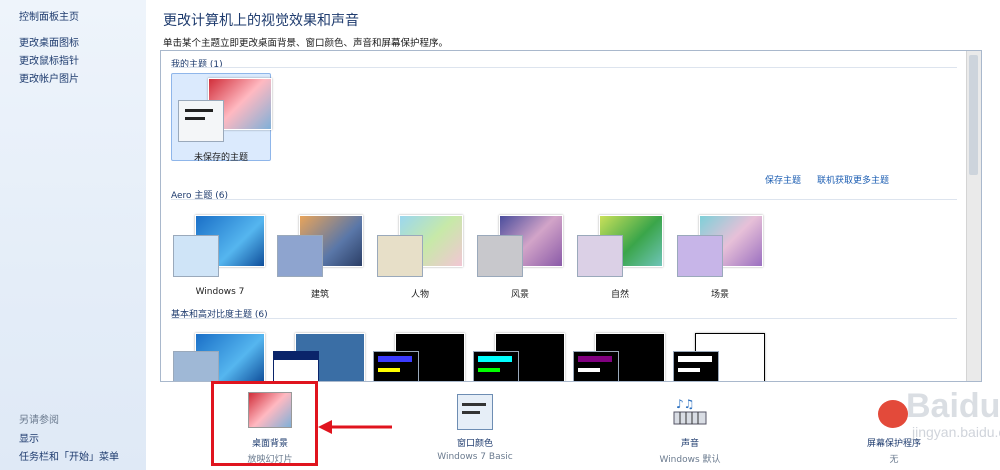  What do you see at coordinates (474, 444) in the screenshot?
I see `window-color-label: 窗口颜色` at bounding box center [474, 444].